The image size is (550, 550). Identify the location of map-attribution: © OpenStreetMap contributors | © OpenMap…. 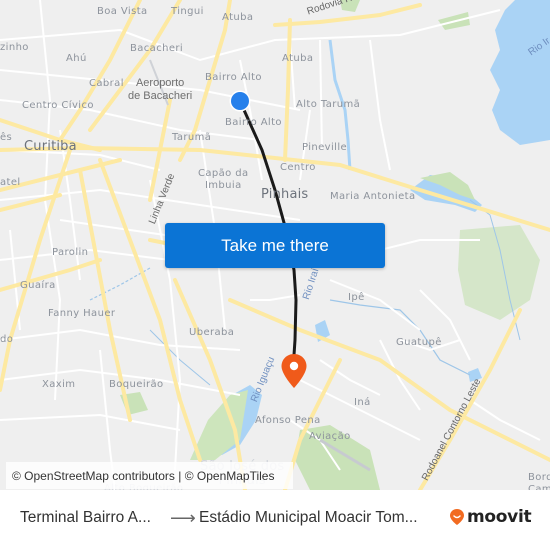
(149, 475).